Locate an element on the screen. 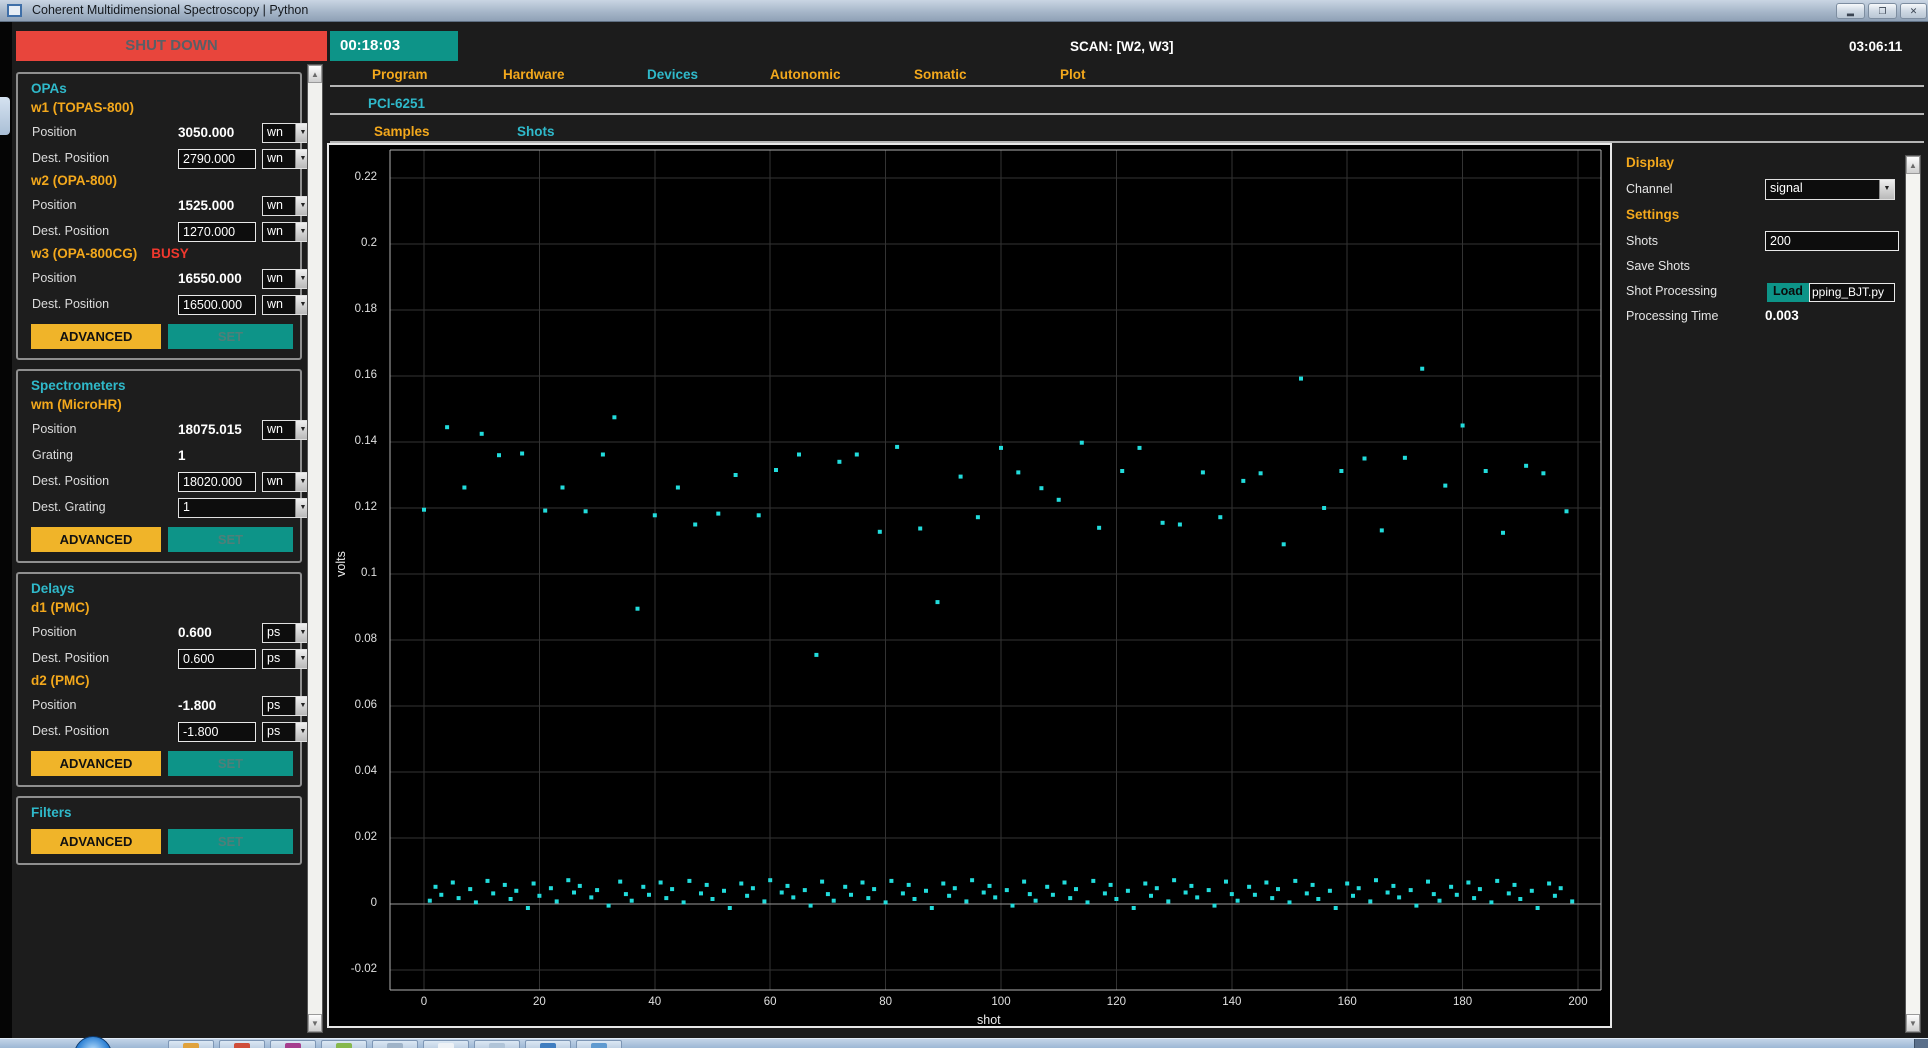  system-clock: 03:06:11 is located at coordinates (1876, 46).